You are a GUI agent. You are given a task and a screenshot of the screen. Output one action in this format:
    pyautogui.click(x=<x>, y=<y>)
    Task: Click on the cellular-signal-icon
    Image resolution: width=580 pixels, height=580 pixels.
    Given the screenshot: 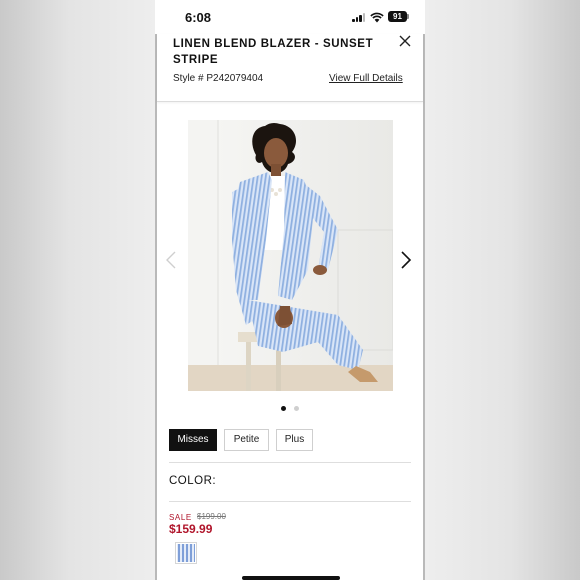 What is the action you would take?
    pyautogui.click(x=359, y=17)
    